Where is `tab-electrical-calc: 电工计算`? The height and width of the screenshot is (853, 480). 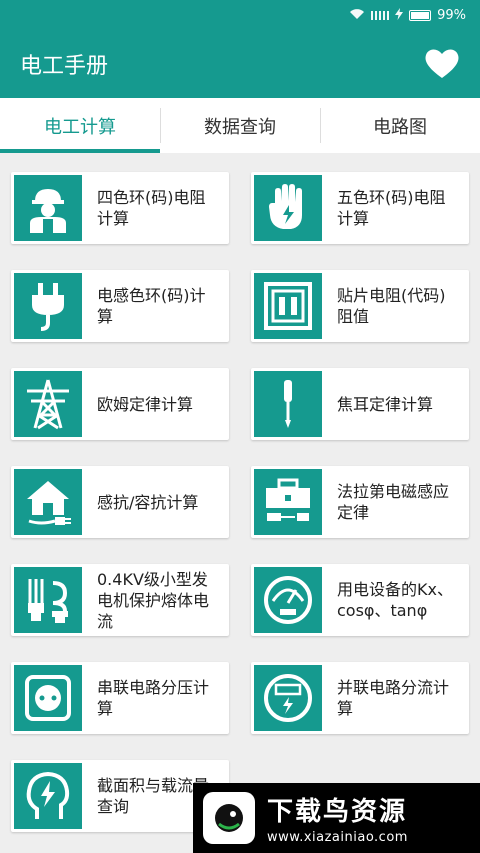 tab-electrical-calc: 电工计算 is located at coordinates (80, 125).